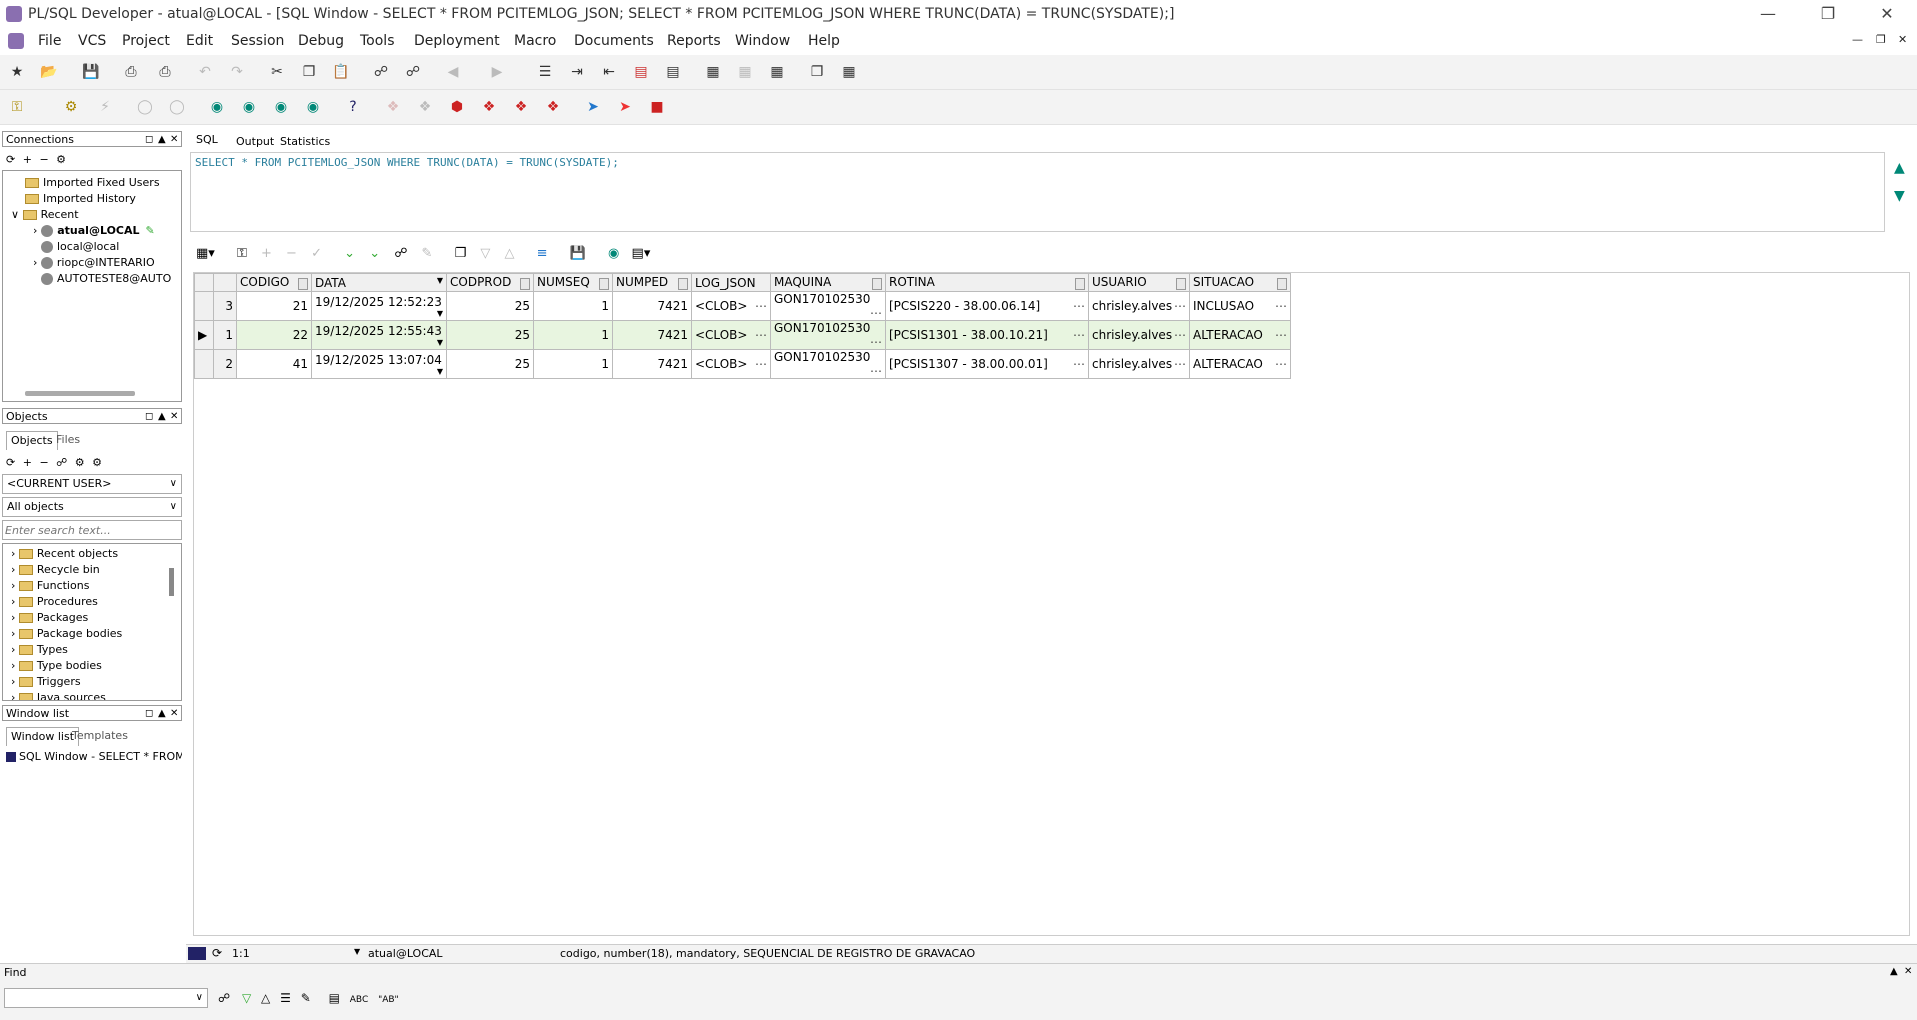 This screenshot has width=1917, height=1020. What do you see at coordinates (145, 107) in the screenshot?
I see `commit-icon: ◯` at bounding box center [145, 107].